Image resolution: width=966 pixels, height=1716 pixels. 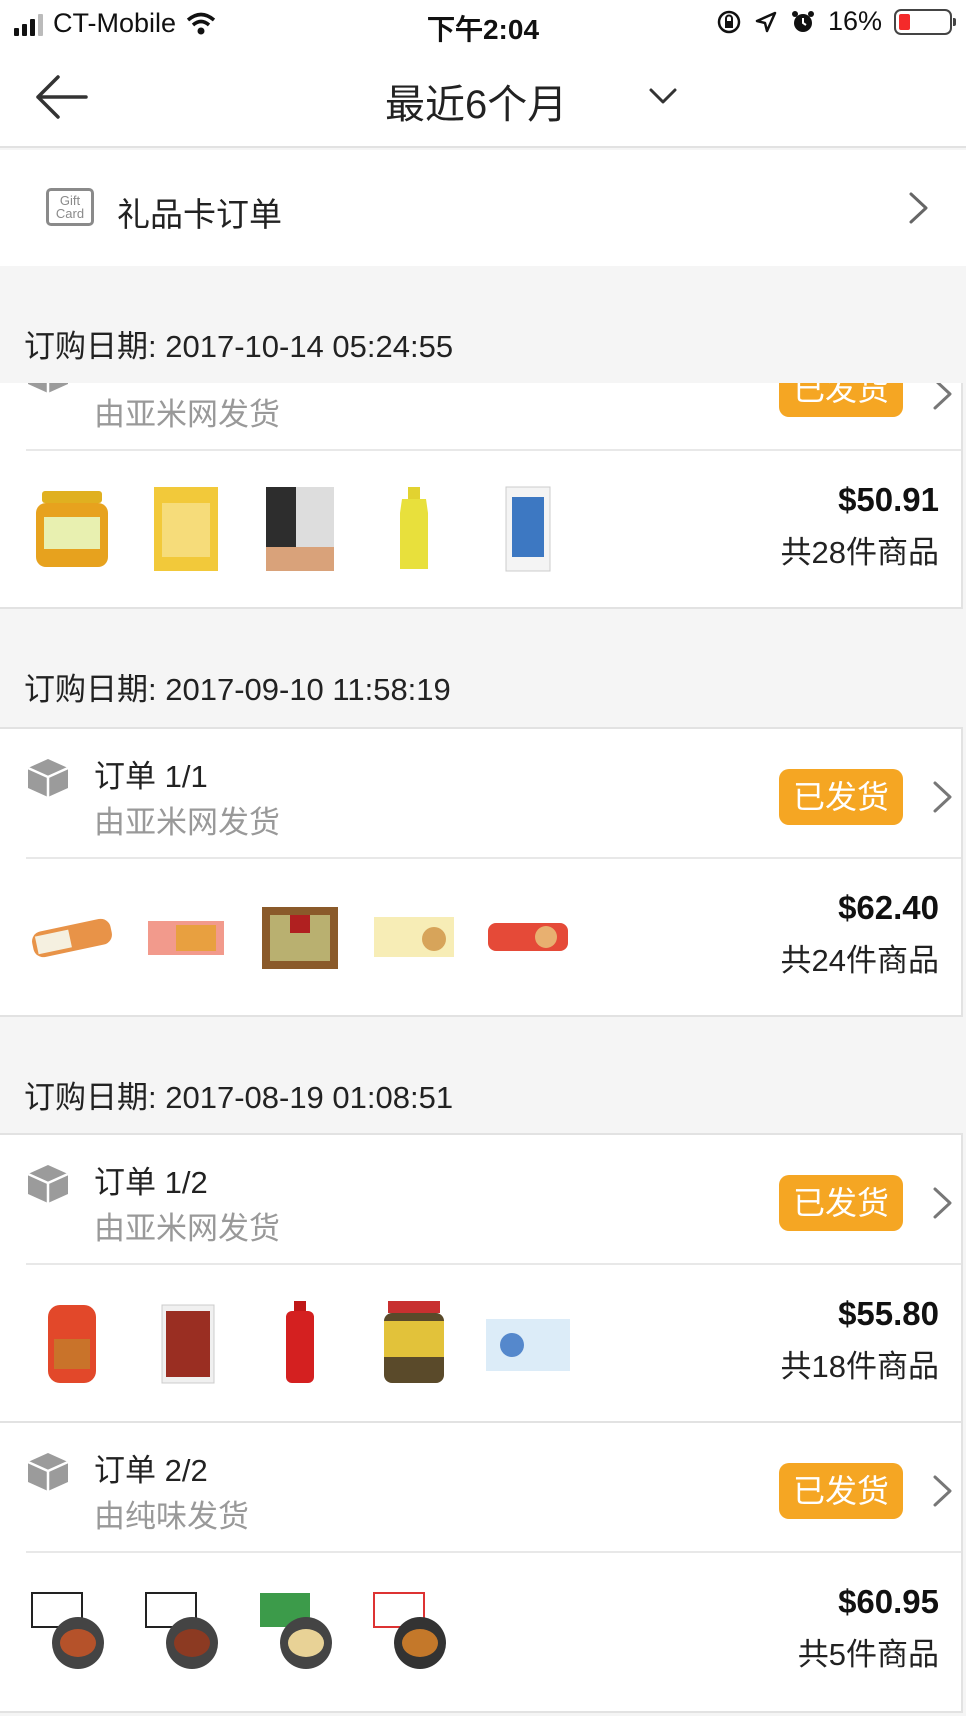 I want to click on order-total-price: $60.95, so click(x=888, y=1601).